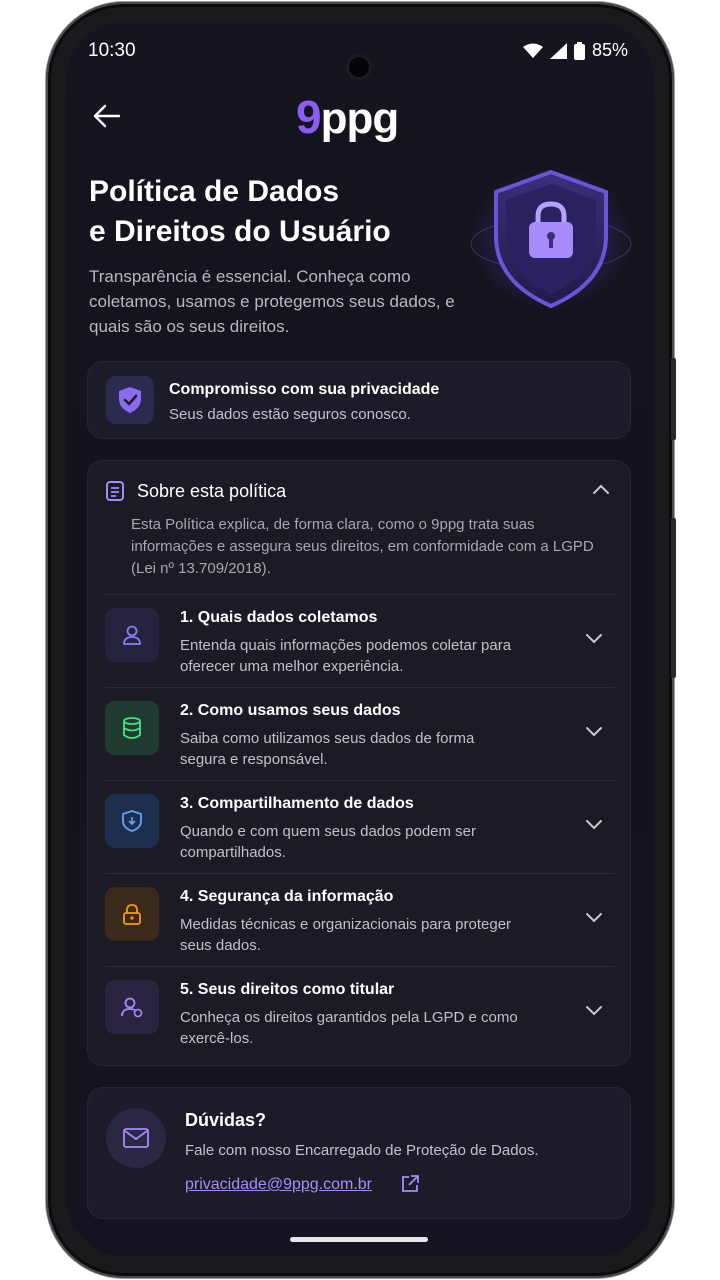 This screenshot has width=720, height=1280. Describe the element at coordinates (259, 212) in the screenshot. I see `page-title: Política de Dados e Direitos do Usuário` at that location.